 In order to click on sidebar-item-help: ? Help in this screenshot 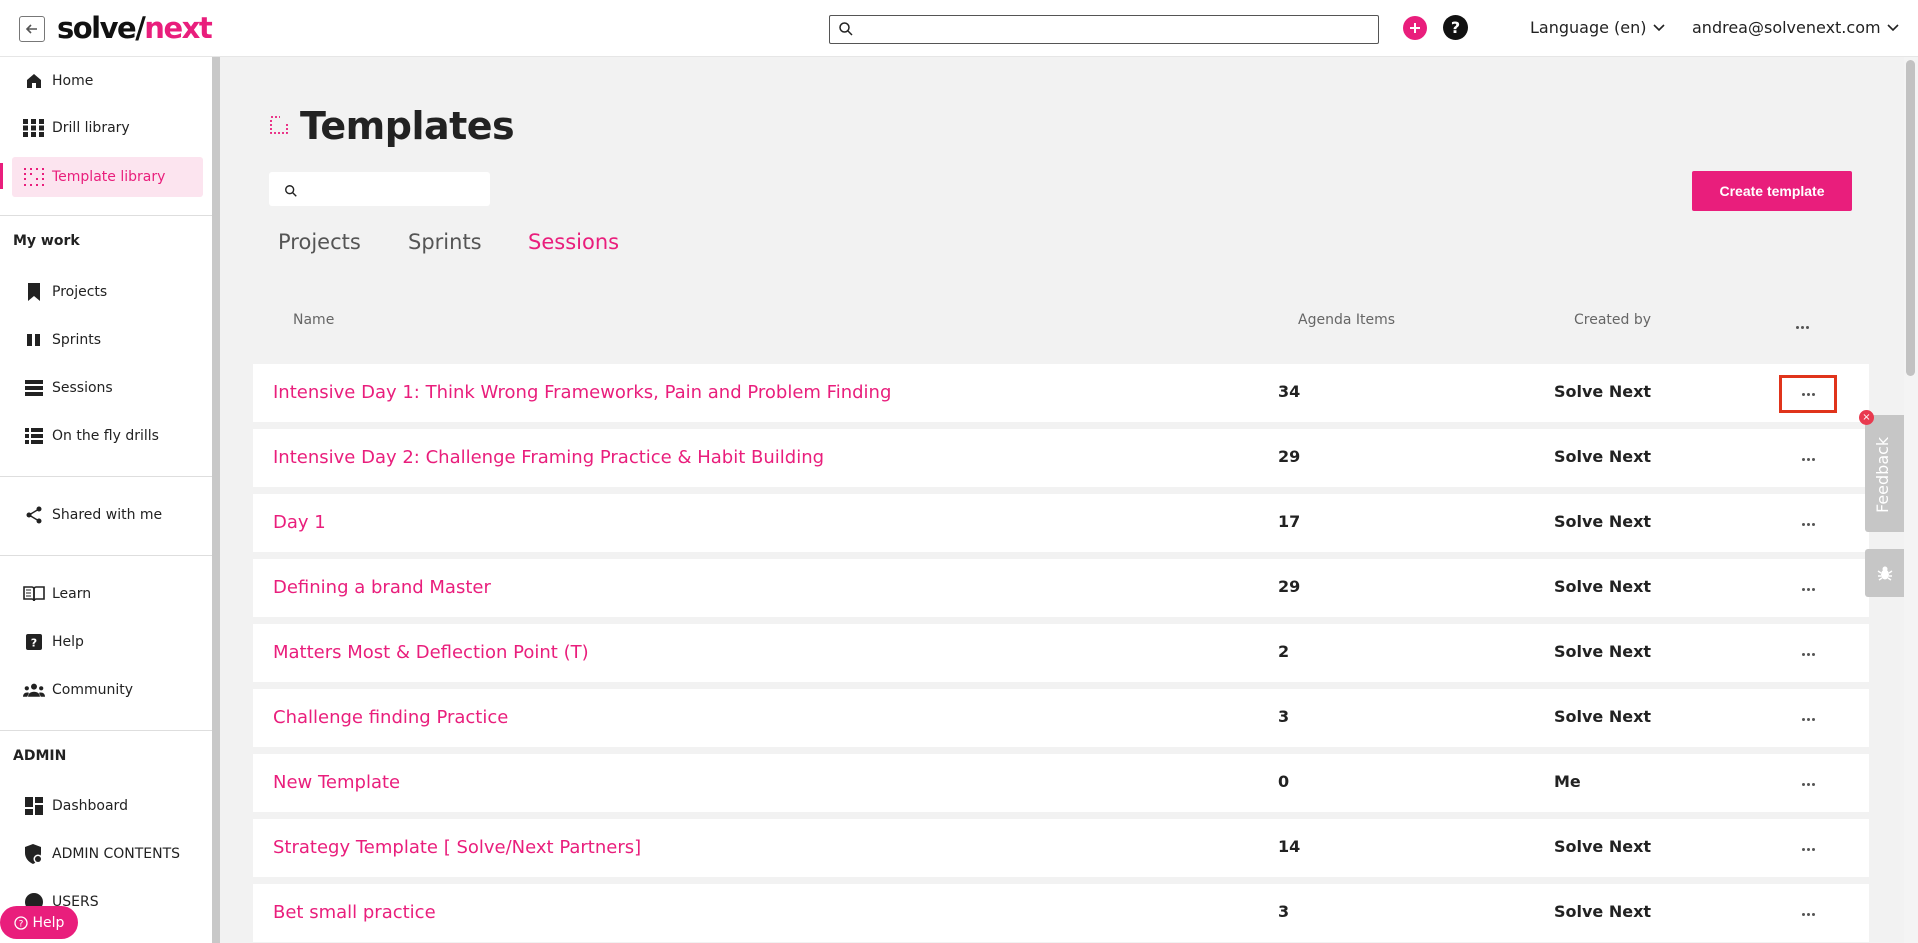, I will do `click(107, 642)`.